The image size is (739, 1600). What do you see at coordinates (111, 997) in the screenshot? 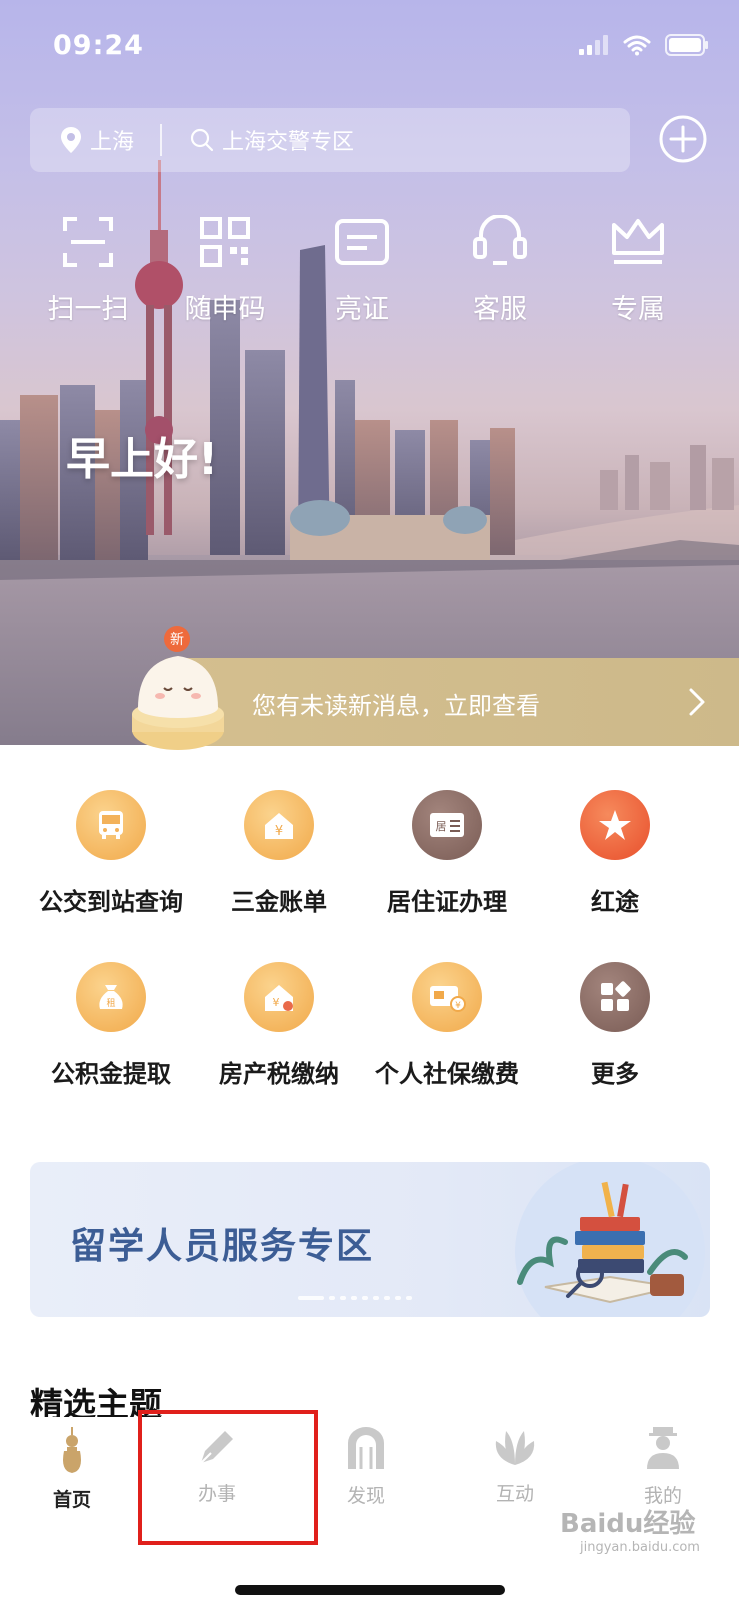
I see `money-bag-icon: 租` at bounding box center [111, 997].